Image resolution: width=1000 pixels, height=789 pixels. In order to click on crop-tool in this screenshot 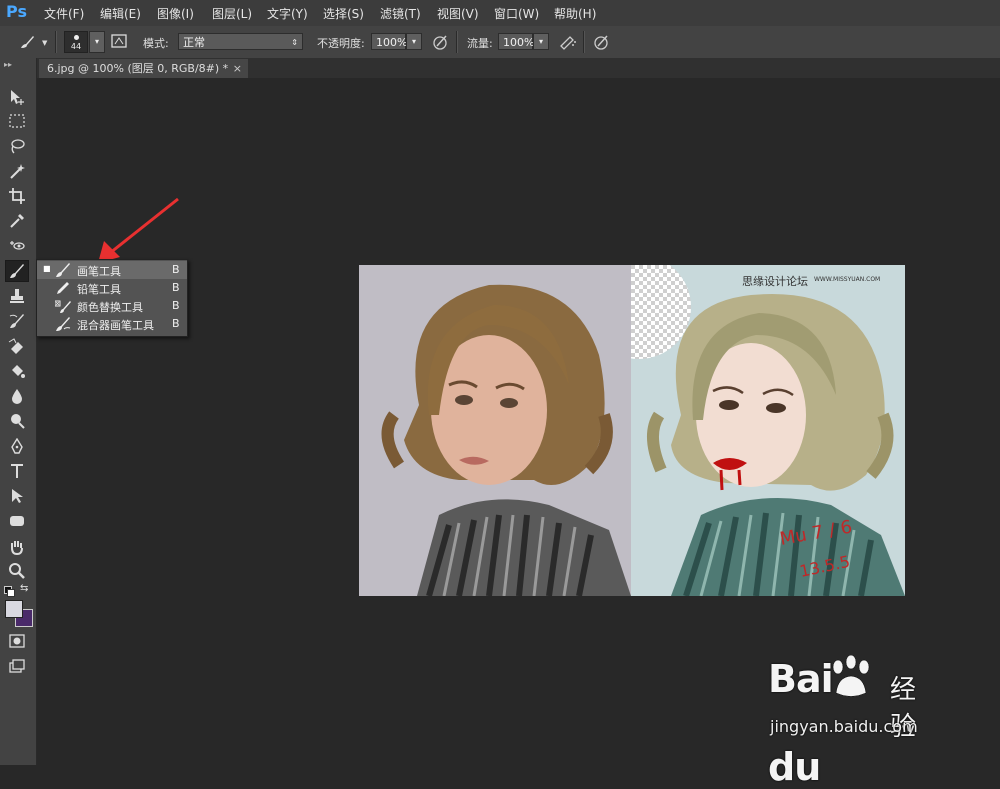, I will do `click(17, 196)`.